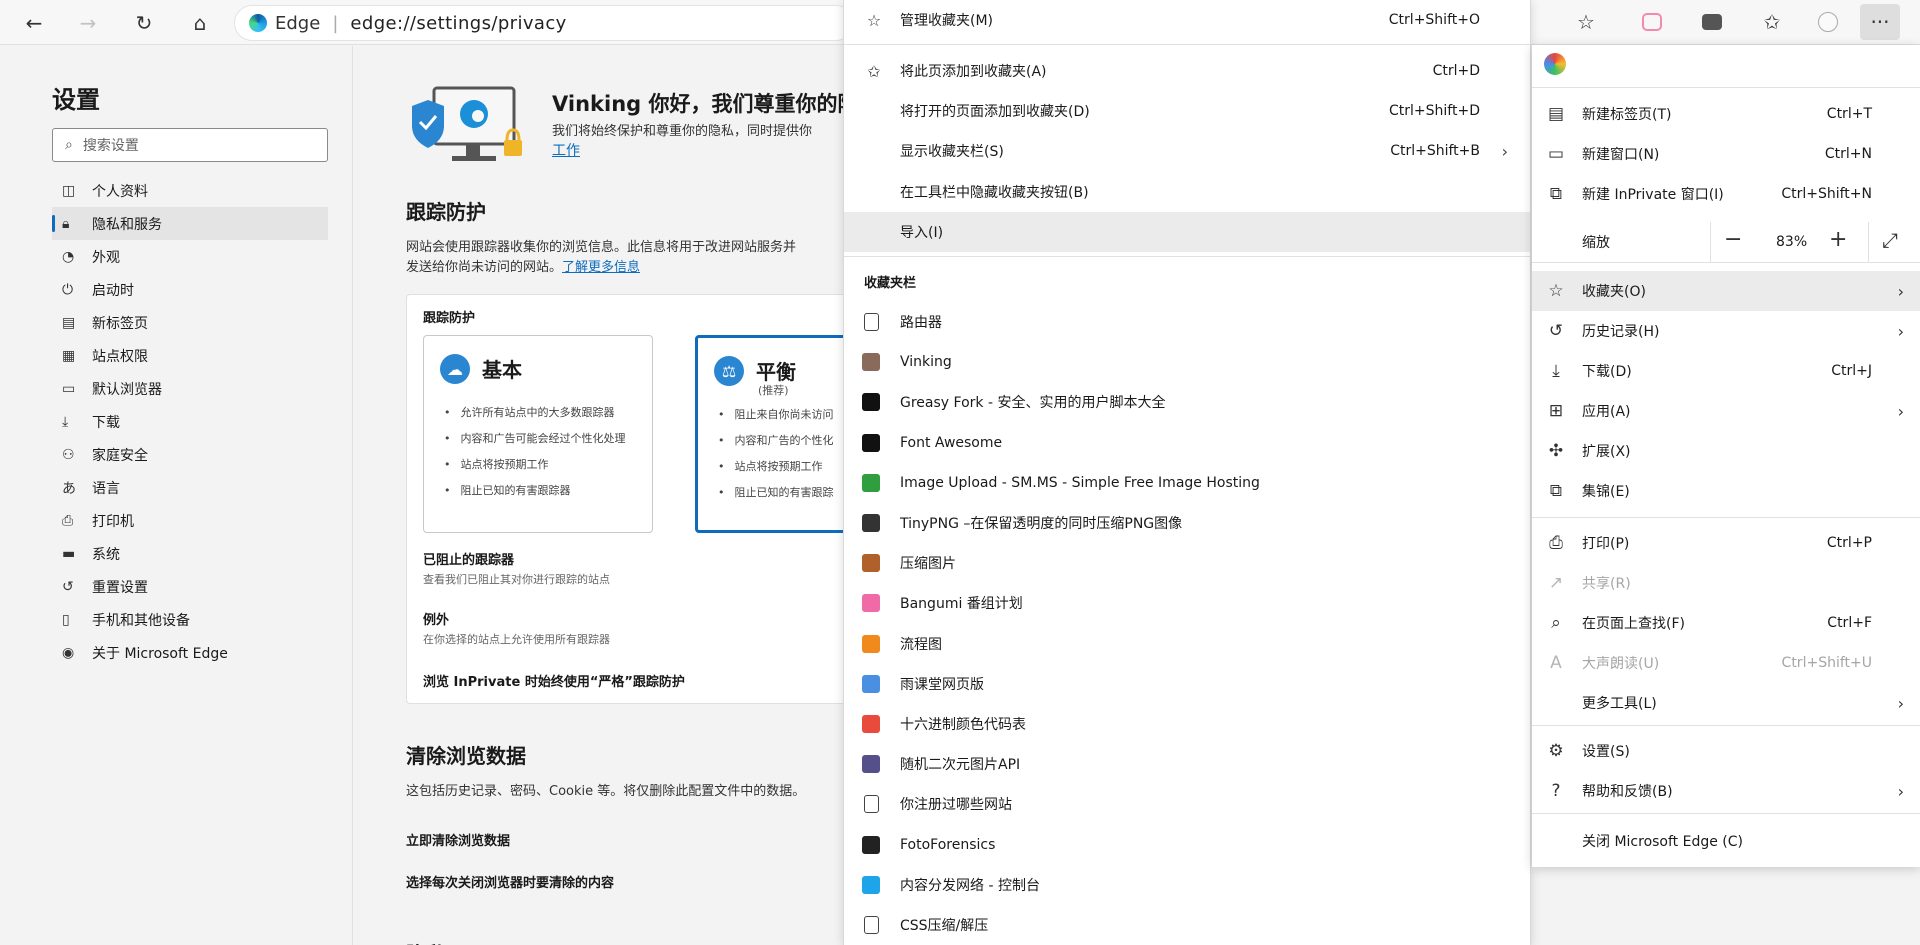  What do you see at coordinates (874, 20) in the screenshot?
I see `manage-favorites-icon: ☆` at bounding box center [874, 20].